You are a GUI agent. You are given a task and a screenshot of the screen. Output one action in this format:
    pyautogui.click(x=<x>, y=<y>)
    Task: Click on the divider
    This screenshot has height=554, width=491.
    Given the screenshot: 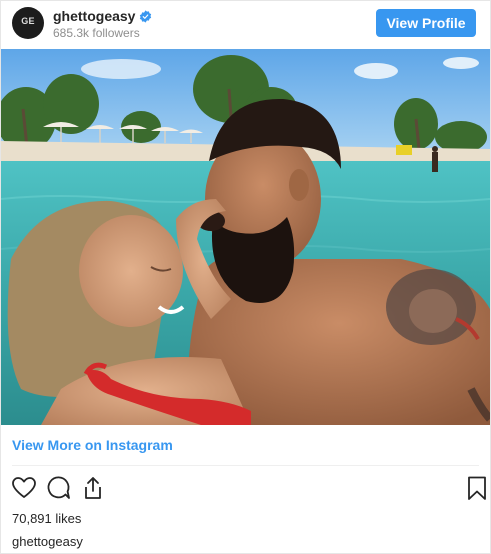 What is the action you would take?
    pyautogui.click(x=245, y=465)
    